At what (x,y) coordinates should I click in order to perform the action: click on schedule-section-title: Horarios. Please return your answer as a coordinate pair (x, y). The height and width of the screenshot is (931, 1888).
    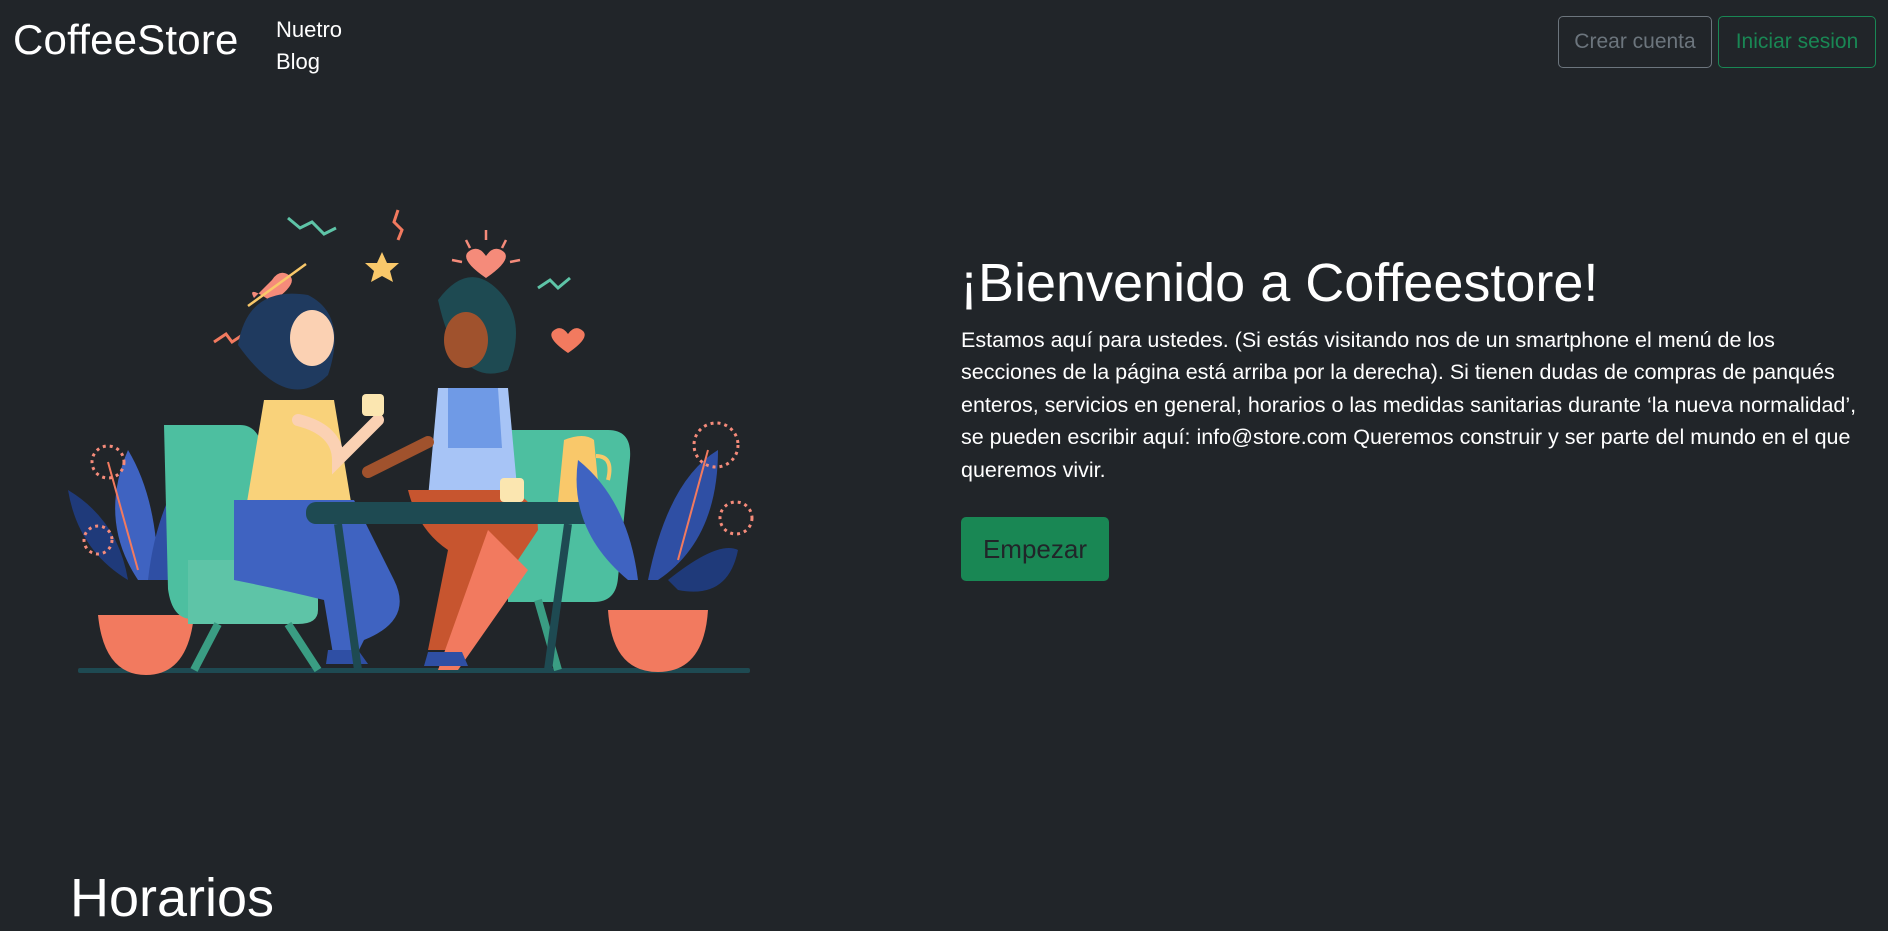
    Looking at the image, I should click on (172, 897).